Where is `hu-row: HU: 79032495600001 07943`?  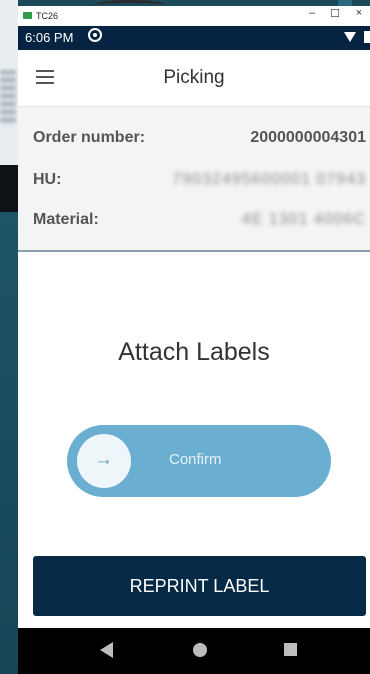 hu-row: HU: 79032495600001 07943 is located at coordinates (199, 182).